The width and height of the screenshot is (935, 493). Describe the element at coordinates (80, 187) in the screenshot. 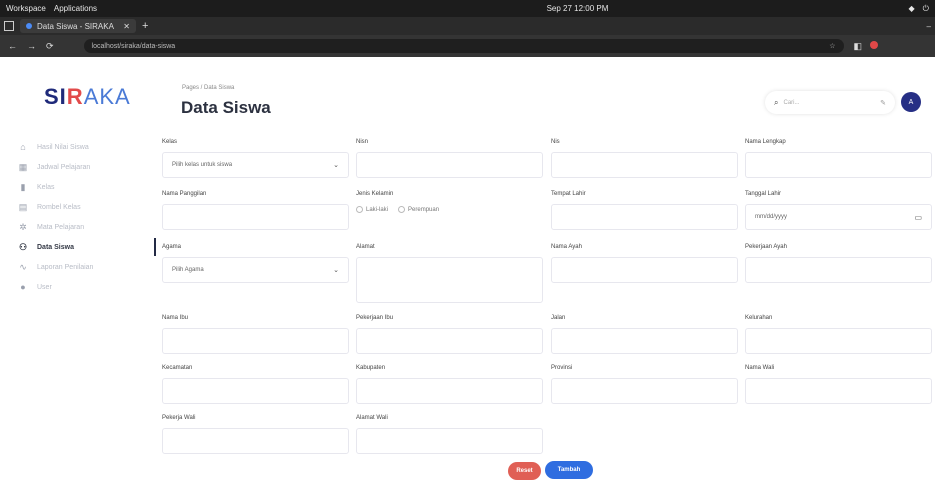

I see `sidebar-item-kelas: ▮ Kelas` at that location.